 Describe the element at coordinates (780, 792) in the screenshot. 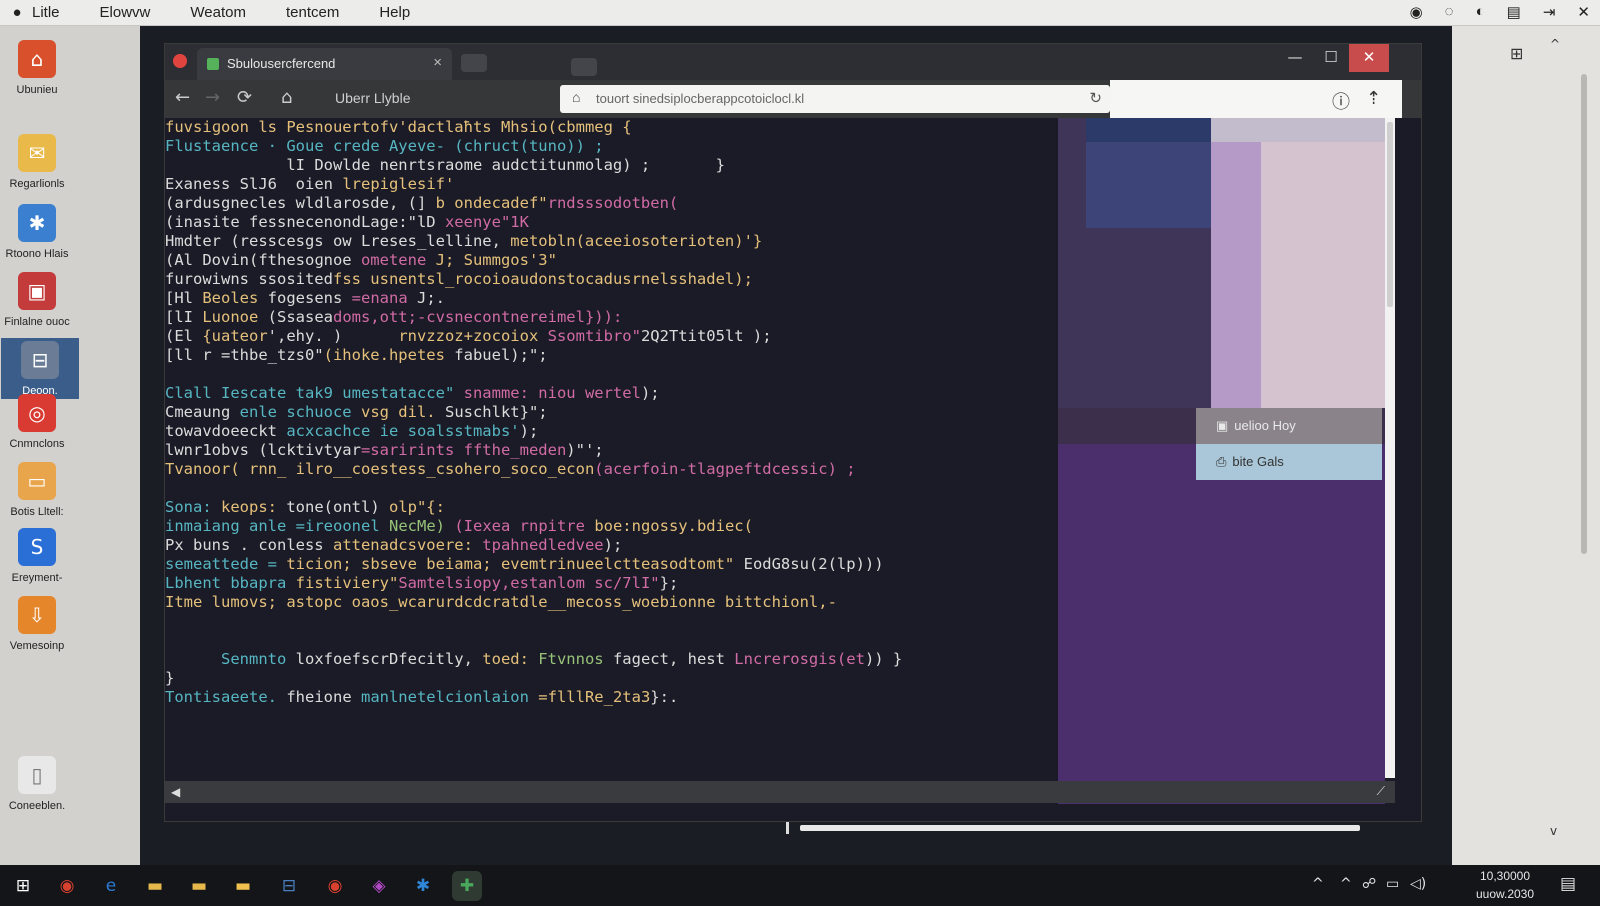

I see `editor-horizontal-scrollbar: ◀ ⟋` at that location.